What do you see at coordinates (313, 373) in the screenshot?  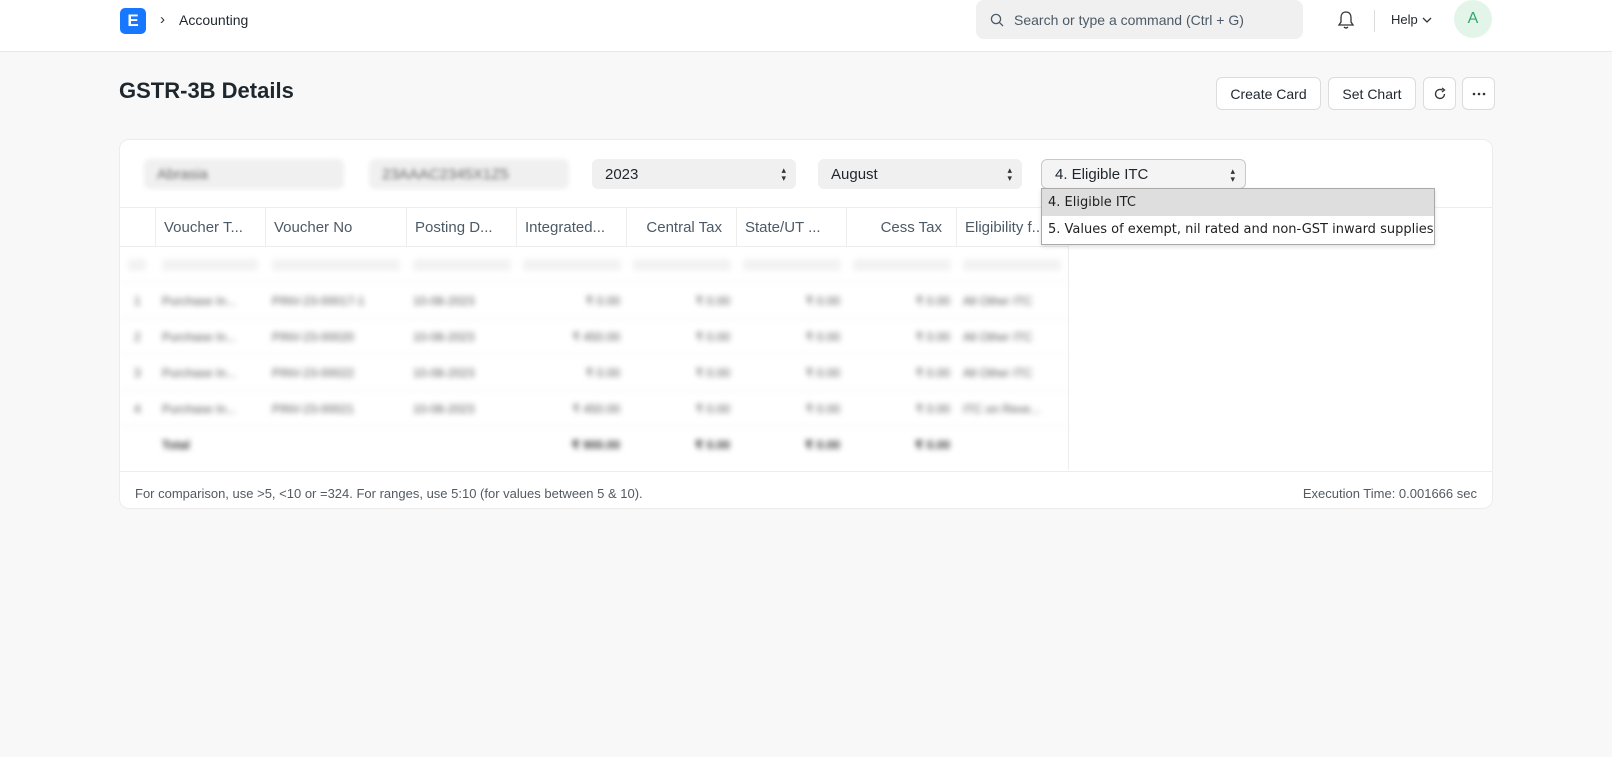 I see `voucher-no-cell: PINV-23-00022` at bounding box center [313, 373].